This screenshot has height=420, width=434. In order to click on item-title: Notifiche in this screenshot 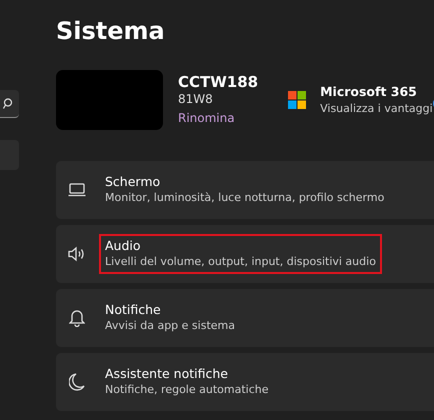, I will do `click(133, 311)`.